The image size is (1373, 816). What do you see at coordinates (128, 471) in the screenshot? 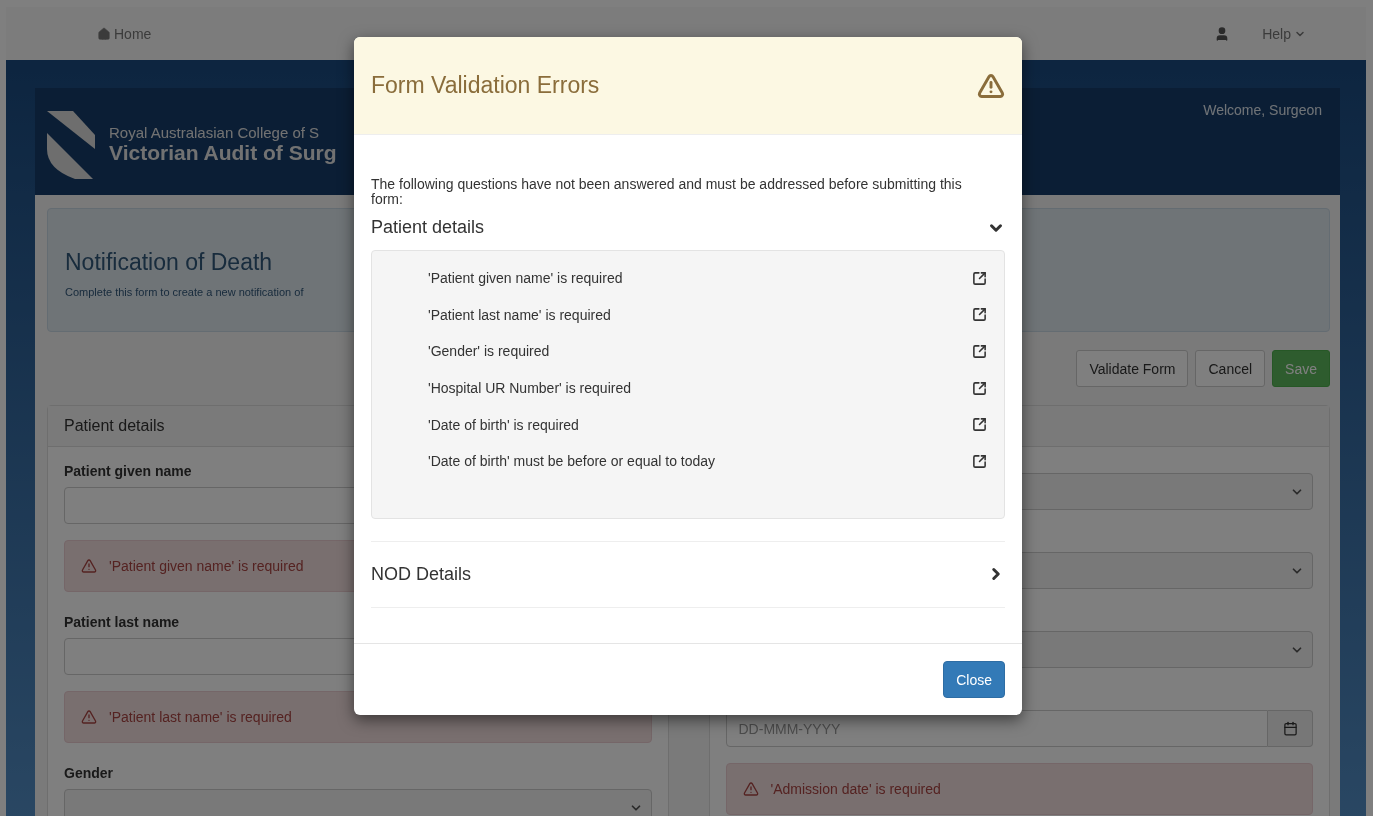
I see `field-label: Patient given name` at bounding box center [128, 471].